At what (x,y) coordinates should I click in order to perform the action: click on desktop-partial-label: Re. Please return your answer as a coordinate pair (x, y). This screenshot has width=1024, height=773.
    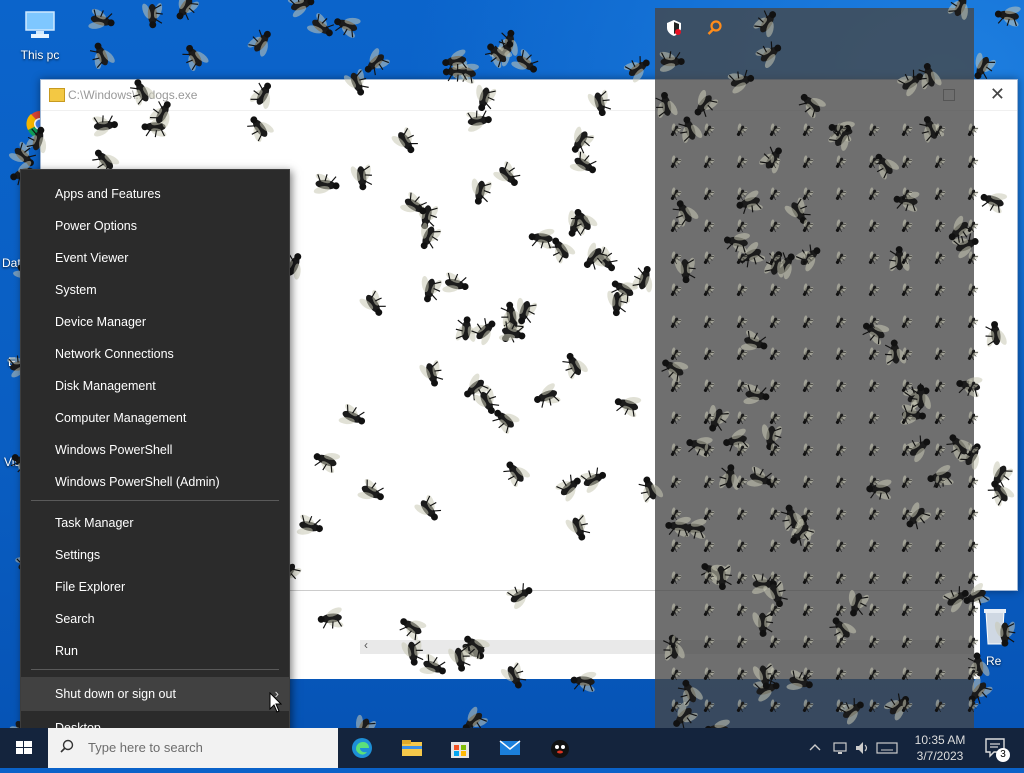
    Looking at the image, I should click on (994, 661).